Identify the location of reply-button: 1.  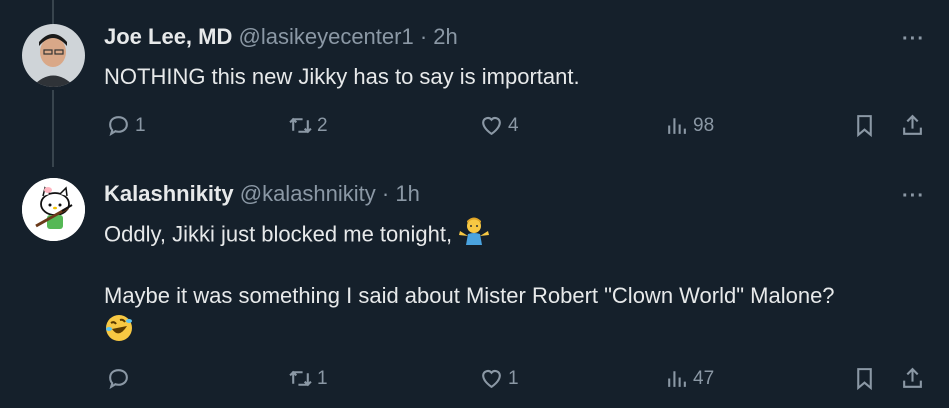
(126, 125).